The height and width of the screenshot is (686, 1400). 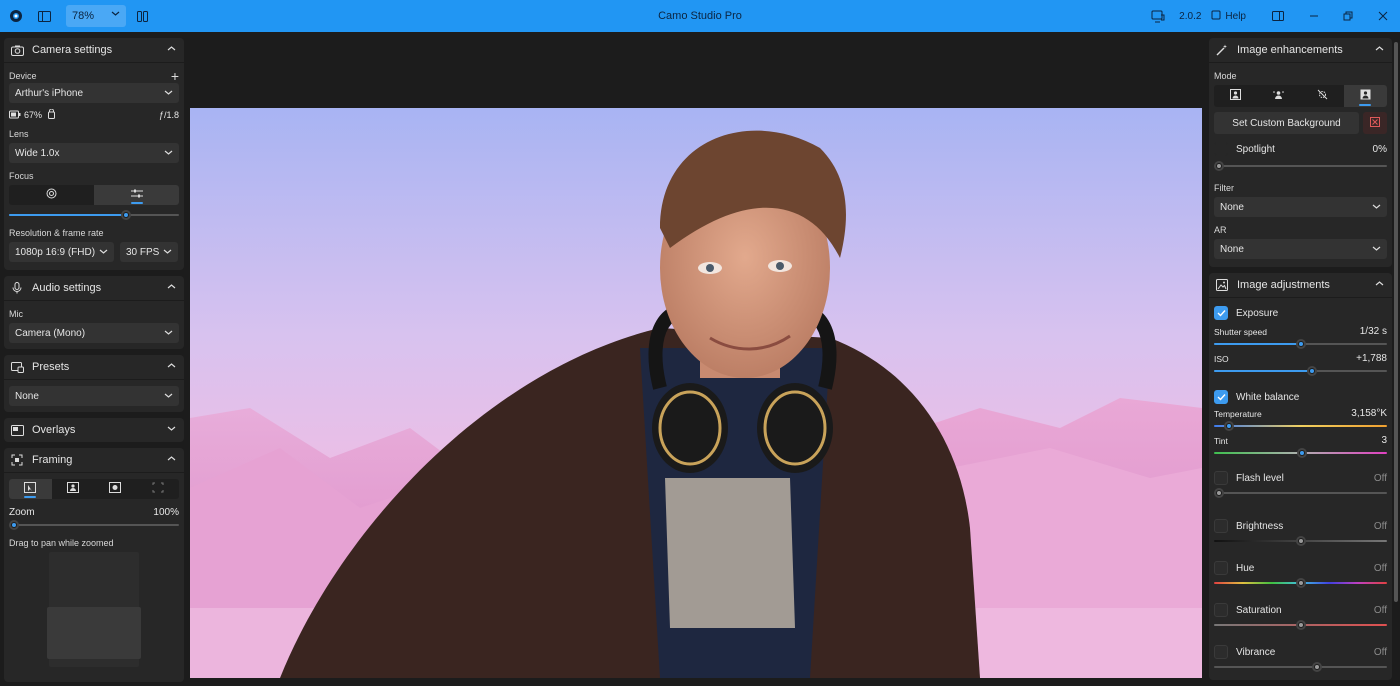 I want to click on zoom-value: 78%, so click(x=83, y=16).